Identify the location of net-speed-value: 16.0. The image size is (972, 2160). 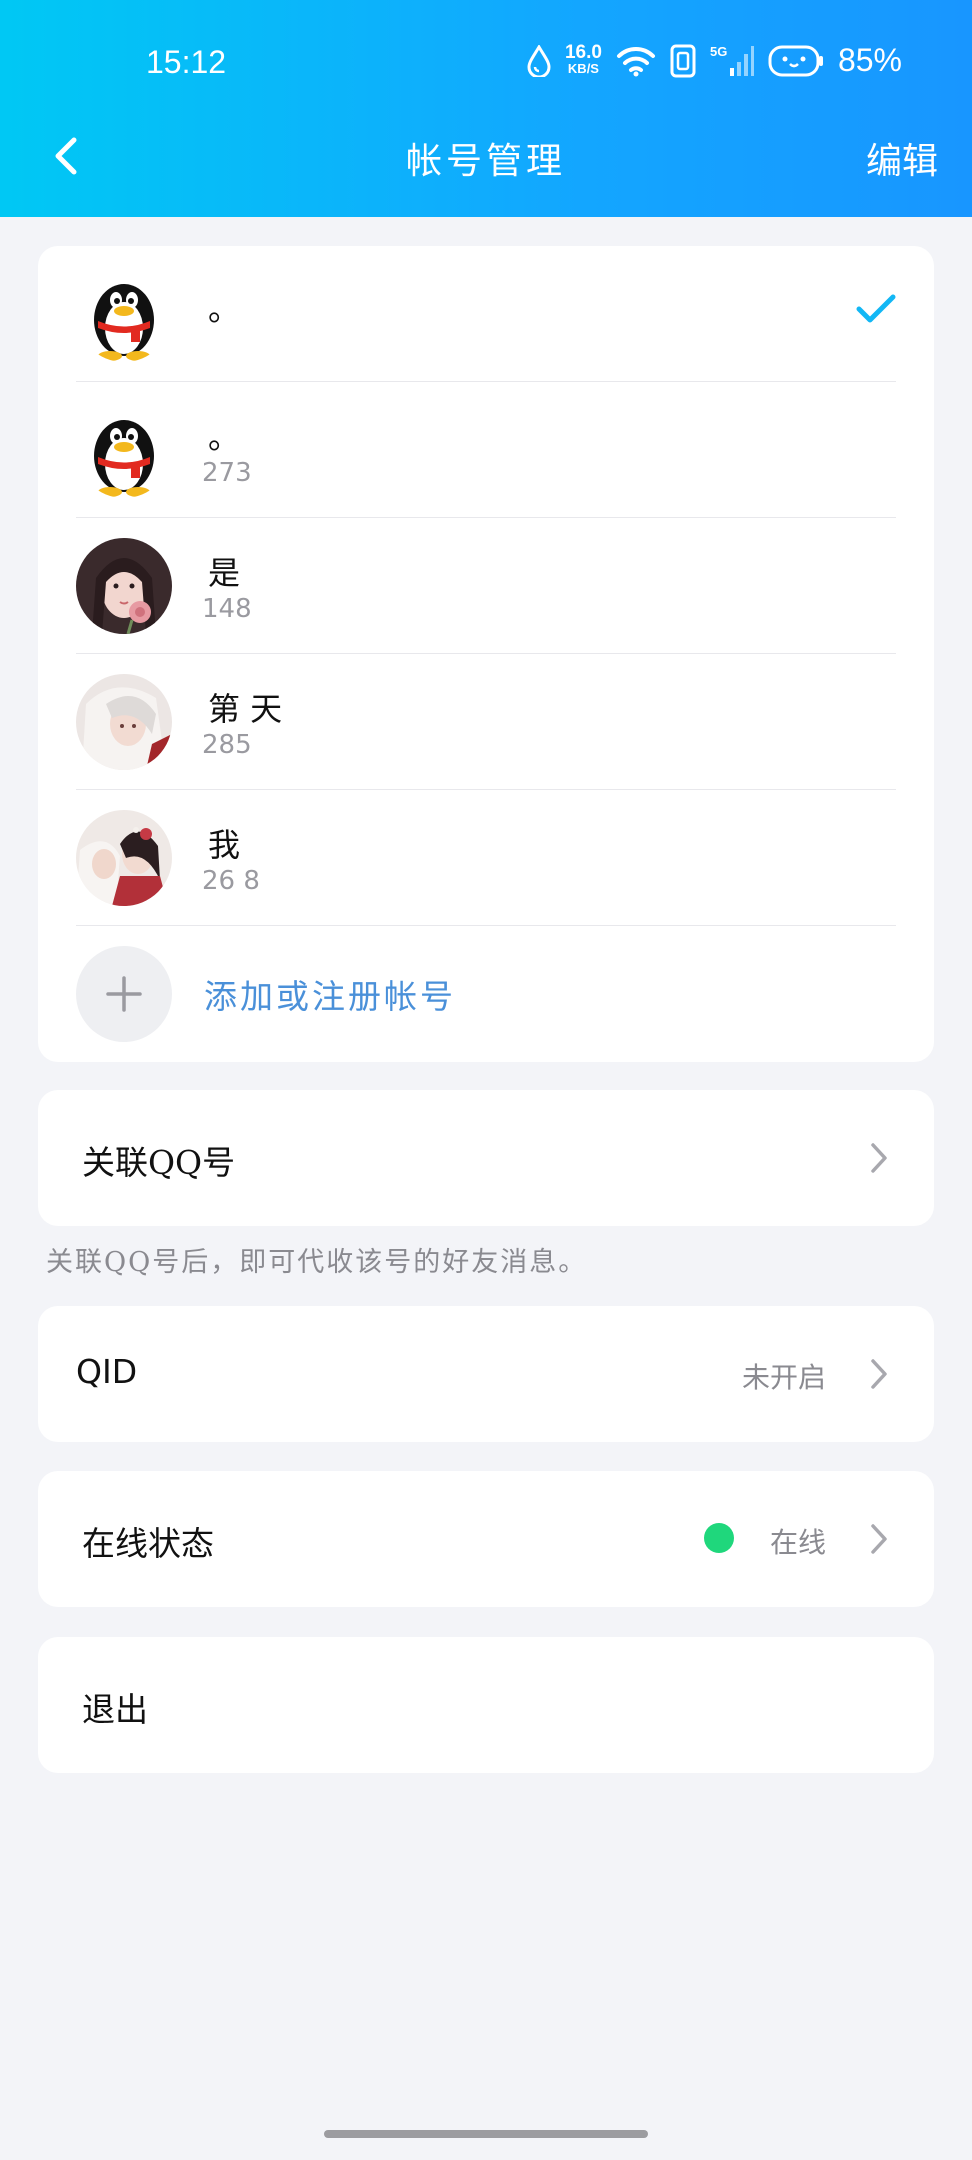
(583, 52).